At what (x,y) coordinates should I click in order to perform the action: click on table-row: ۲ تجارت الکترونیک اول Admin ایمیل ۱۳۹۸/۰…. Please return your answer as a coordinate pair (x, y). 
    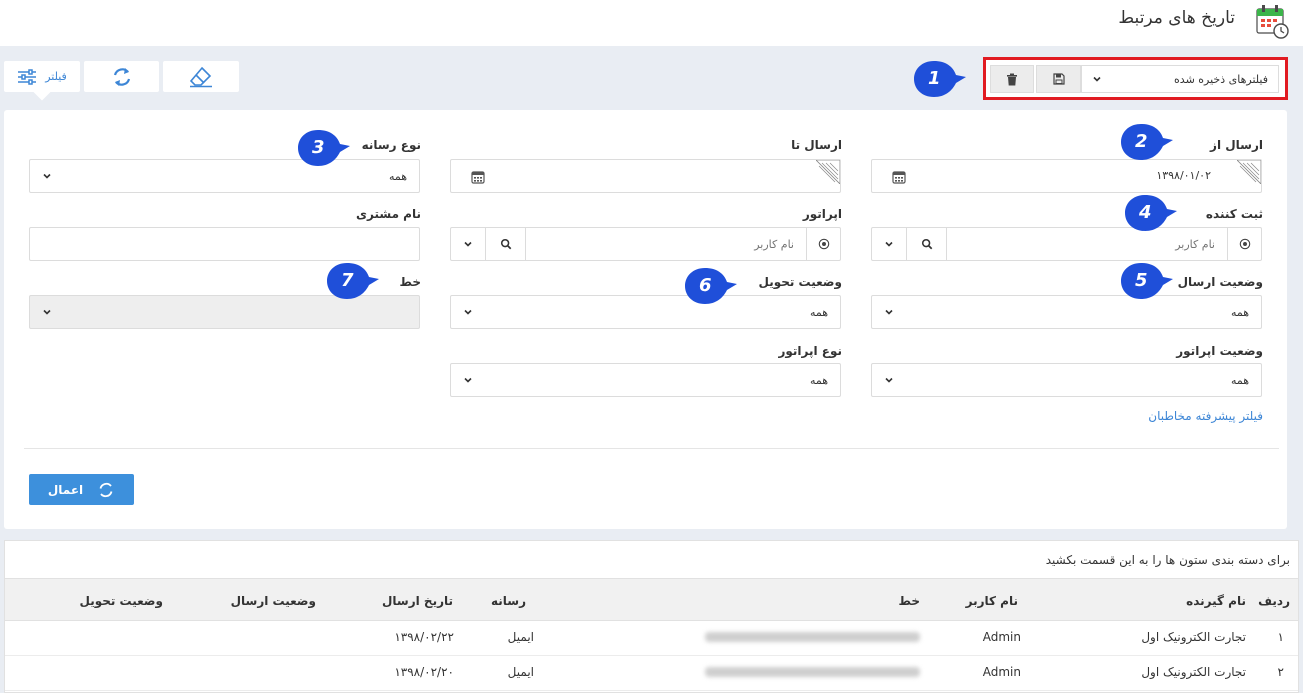
    Looking at the image, I should click on (651, 673).